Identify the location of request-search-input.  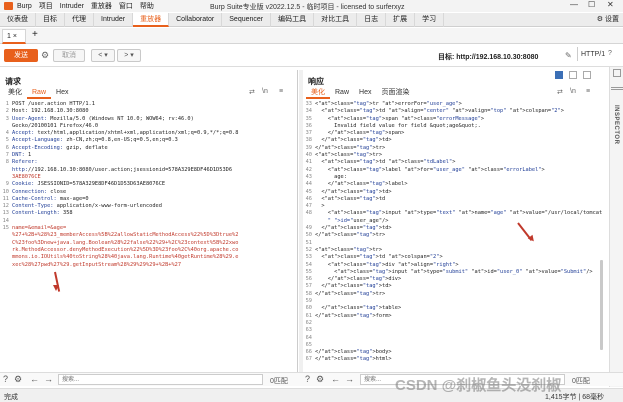
(160, 379).